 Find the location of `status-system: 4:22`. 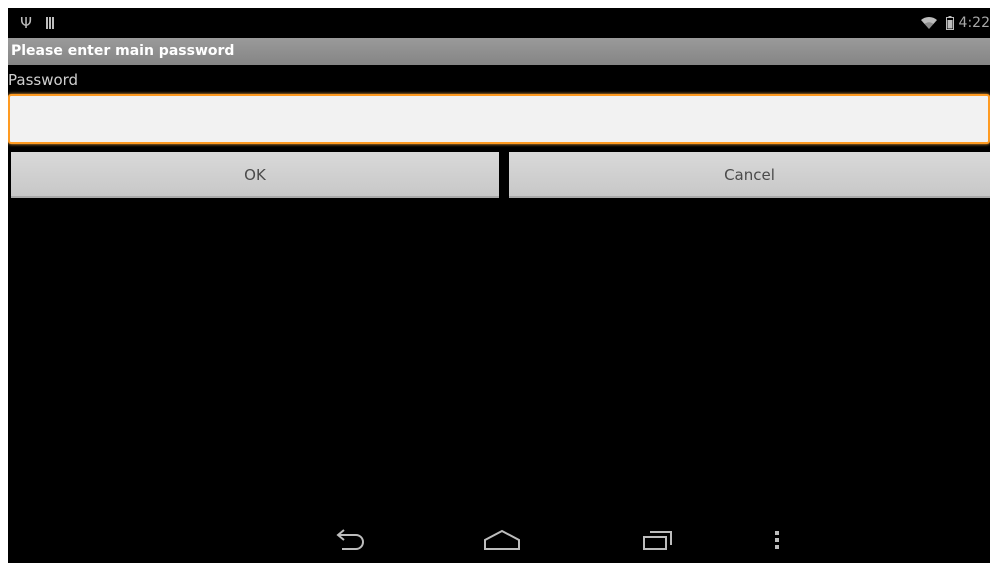

status-system: 4:22 is located at coordinates (955, 23).